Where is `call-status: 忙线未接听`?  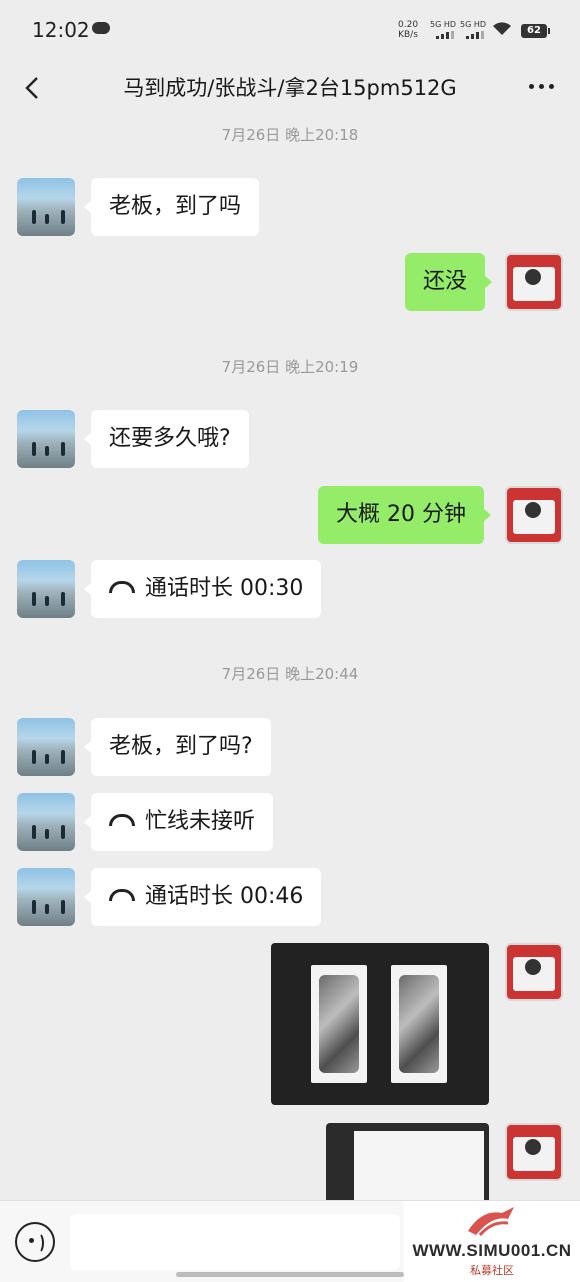
call-status: 忙线未接听 is located at coordinates (200, 821).